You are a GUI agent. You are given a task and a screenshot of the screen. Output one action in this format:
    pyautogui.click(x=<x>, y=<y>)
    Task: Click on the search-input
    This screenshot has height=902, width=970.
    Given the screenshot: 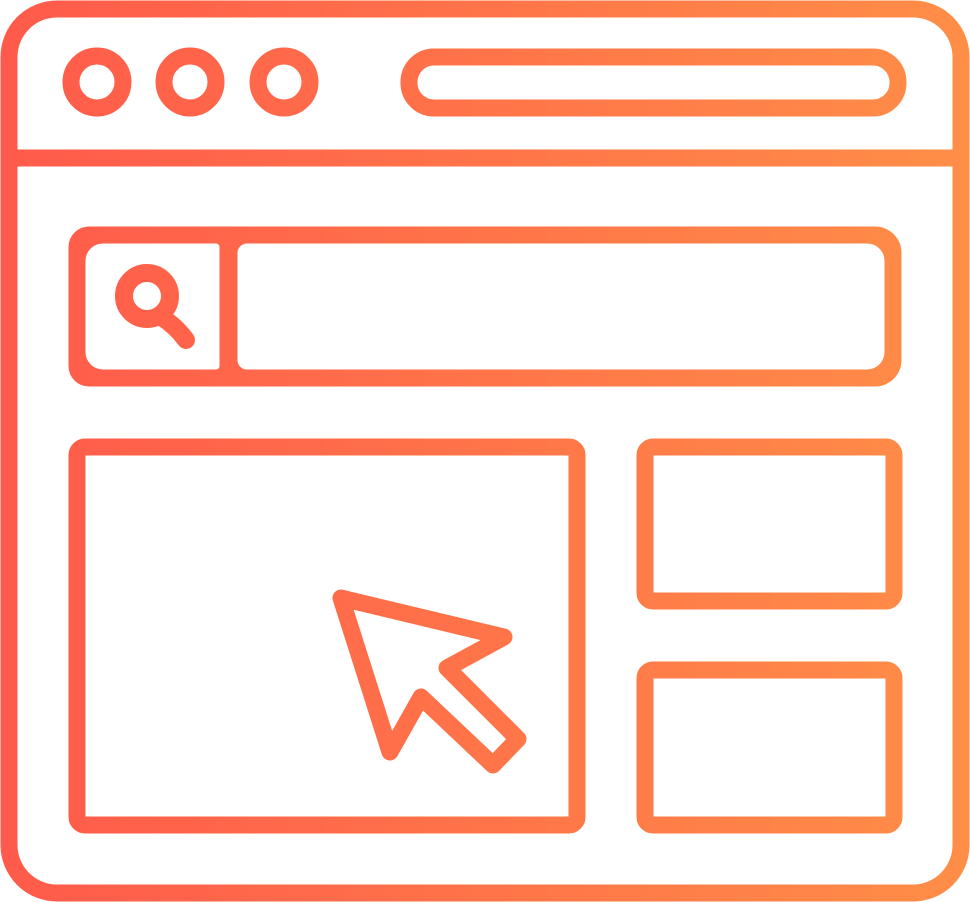 What is the action you would take?
    pyautogui.click(x=561, y=306)
    